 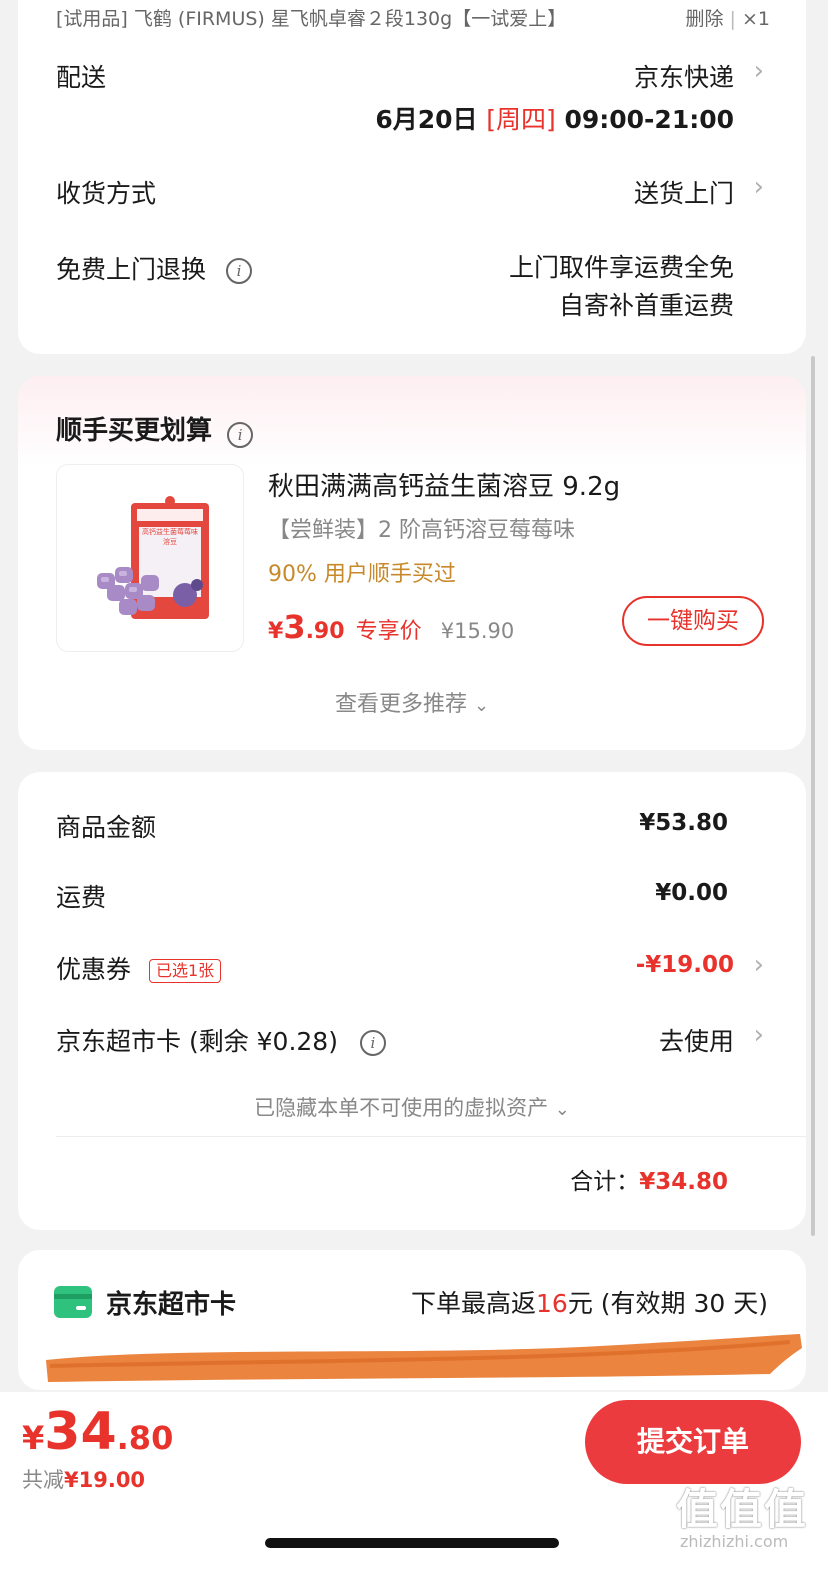 I want to click on bottom-price: ¥34.80, so click(x=97, y=1432).